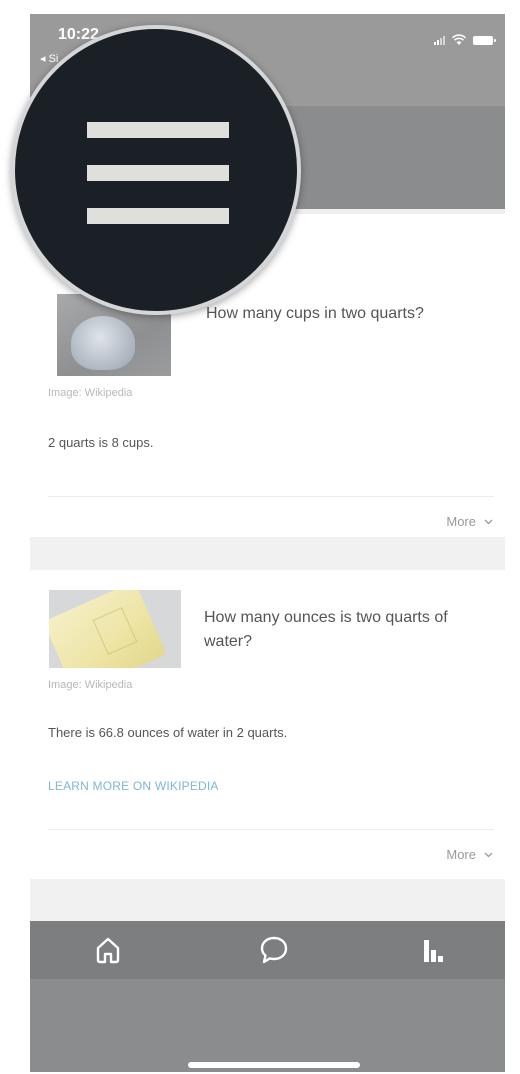  I want to click on more-button-1: More, so click(469, 521).